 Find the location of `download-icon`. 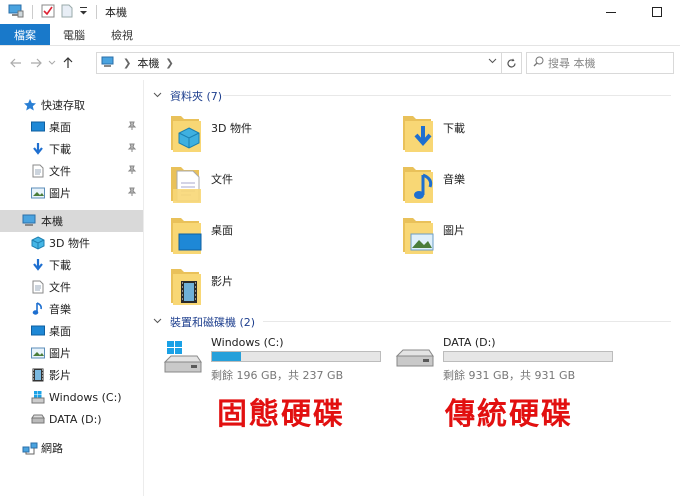

download-icon is located at coordinates (38, 265).